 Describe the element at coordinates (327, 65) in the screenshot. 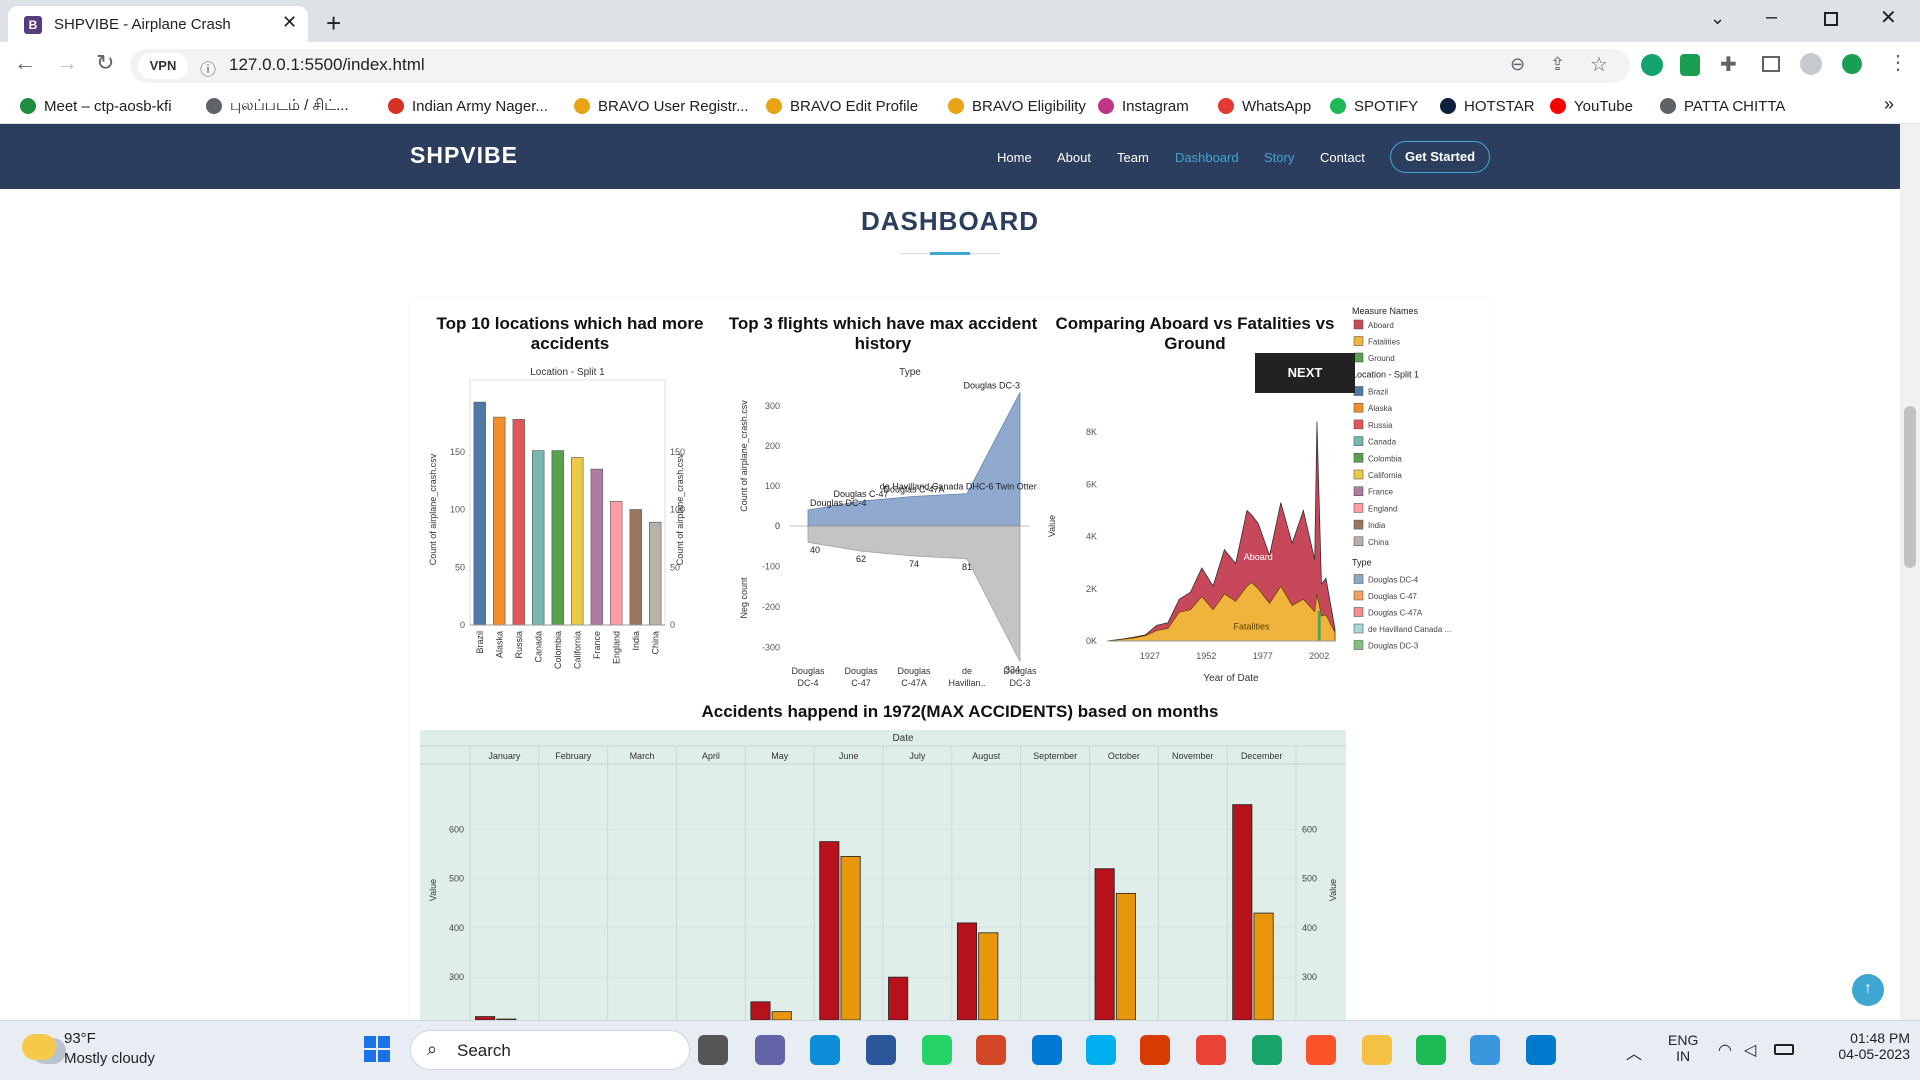

I see `url-text: 127.0.0.1:5500/index.html` at that location.